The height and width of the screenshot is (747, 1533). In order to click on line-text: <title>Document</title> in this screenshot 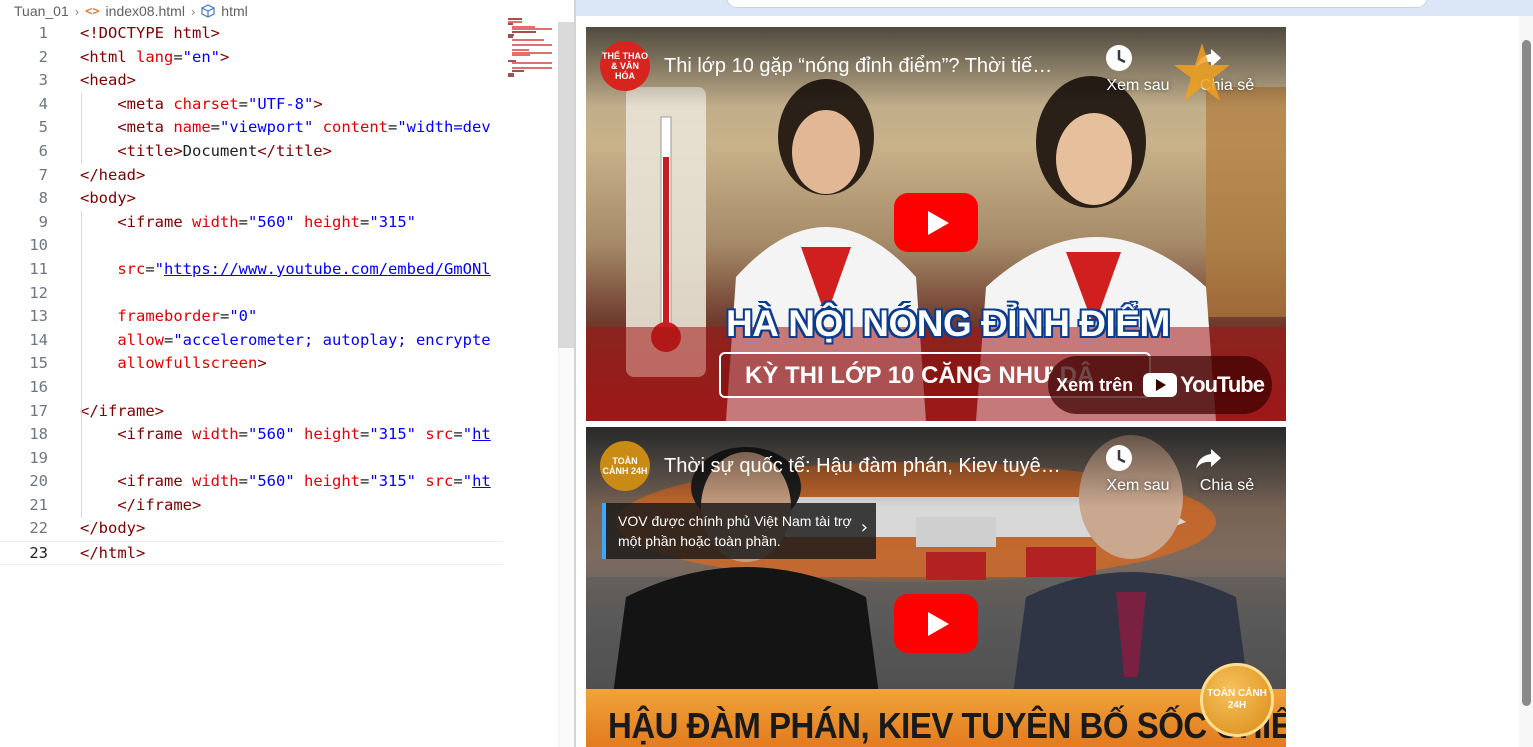, I will do `click(224, 150)`.